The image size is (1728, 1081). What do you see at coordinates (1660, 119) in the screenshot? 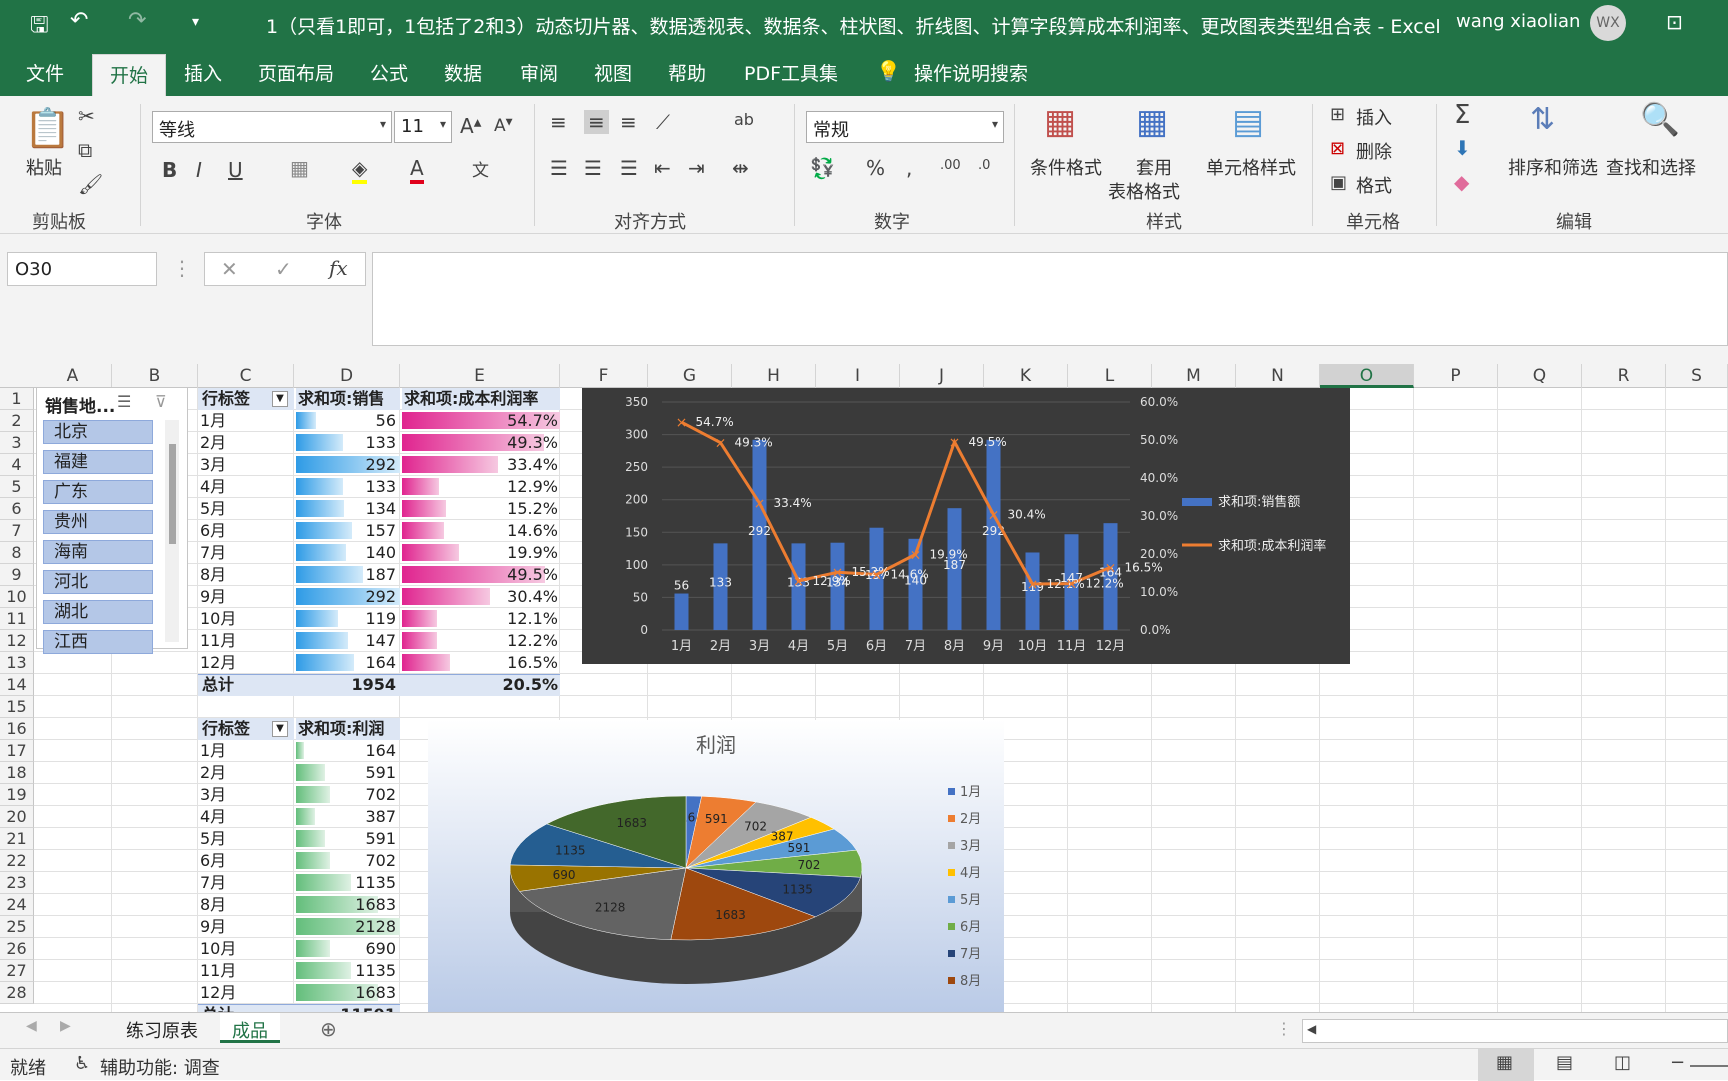
I see `find-select-icon: 🔍` at bounding box center [1660, 119].